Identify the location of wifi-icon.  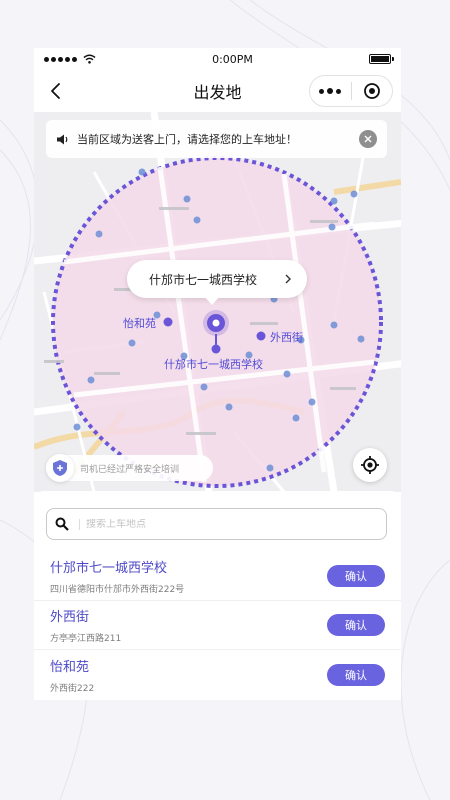
(89, 59).